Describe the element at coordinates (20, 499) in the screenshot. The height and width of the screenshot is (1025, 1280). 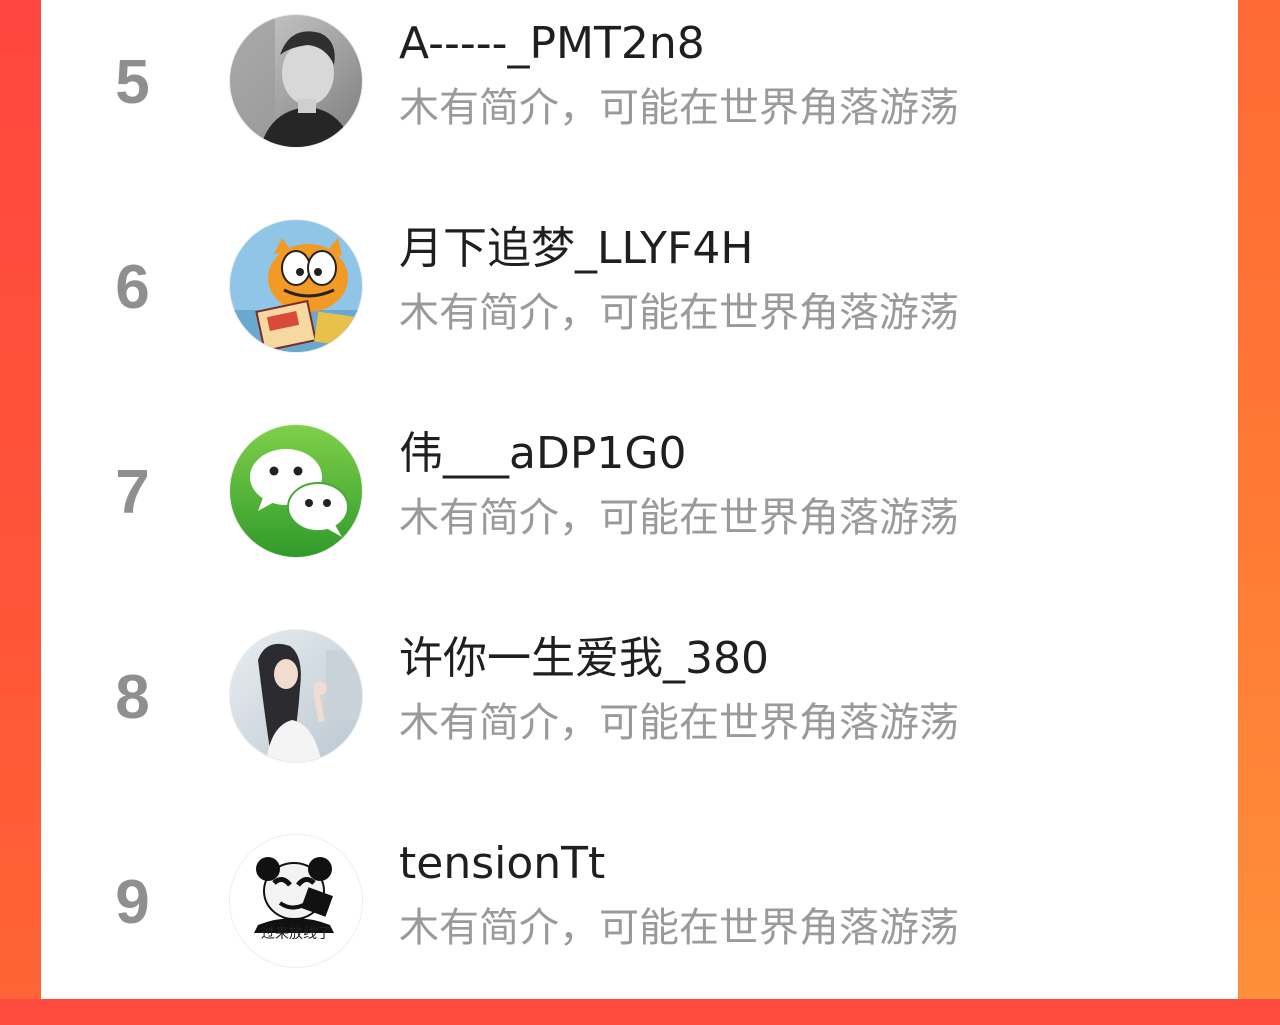
I see `background-left-edge` at that location.